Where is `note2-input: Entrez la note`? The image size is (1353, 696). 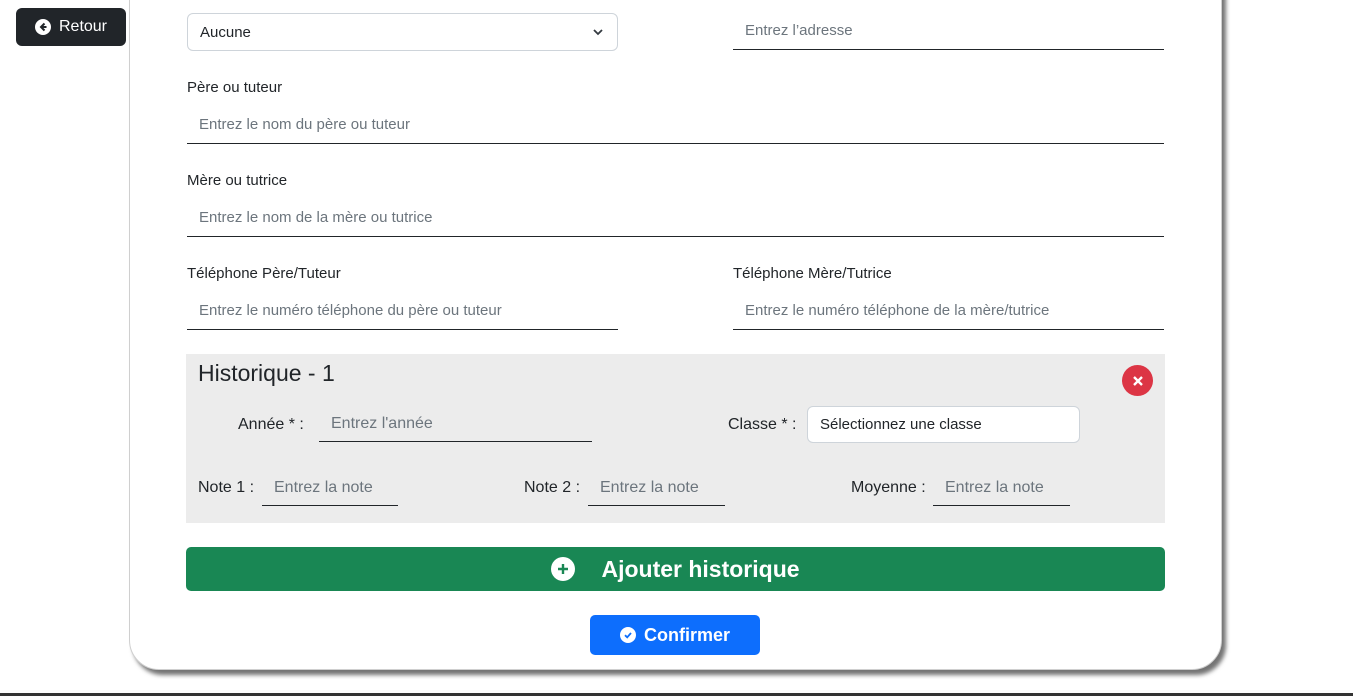 note2-input: Entrez la note is located at coordinates (656, 488).